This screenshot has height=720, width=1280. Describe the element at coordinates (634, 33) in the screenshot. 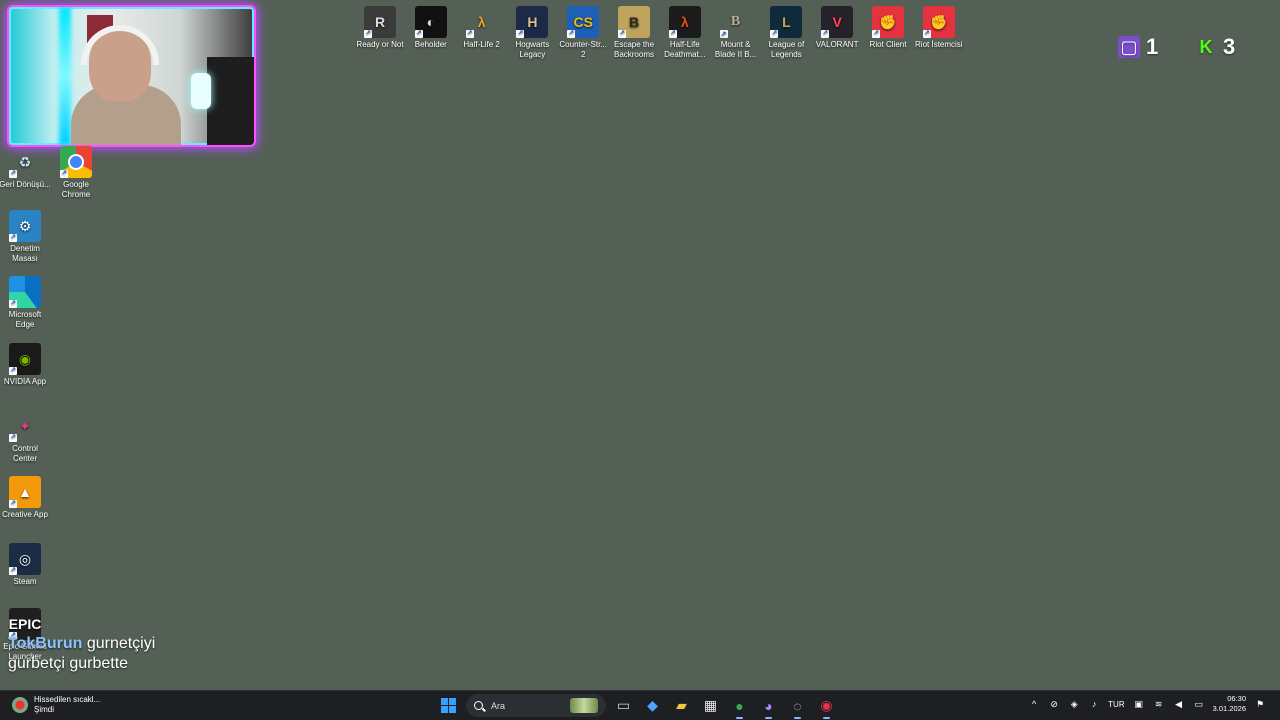

I see `desktop-shortcut: B ↗ Escape the Backrooms` at that location.